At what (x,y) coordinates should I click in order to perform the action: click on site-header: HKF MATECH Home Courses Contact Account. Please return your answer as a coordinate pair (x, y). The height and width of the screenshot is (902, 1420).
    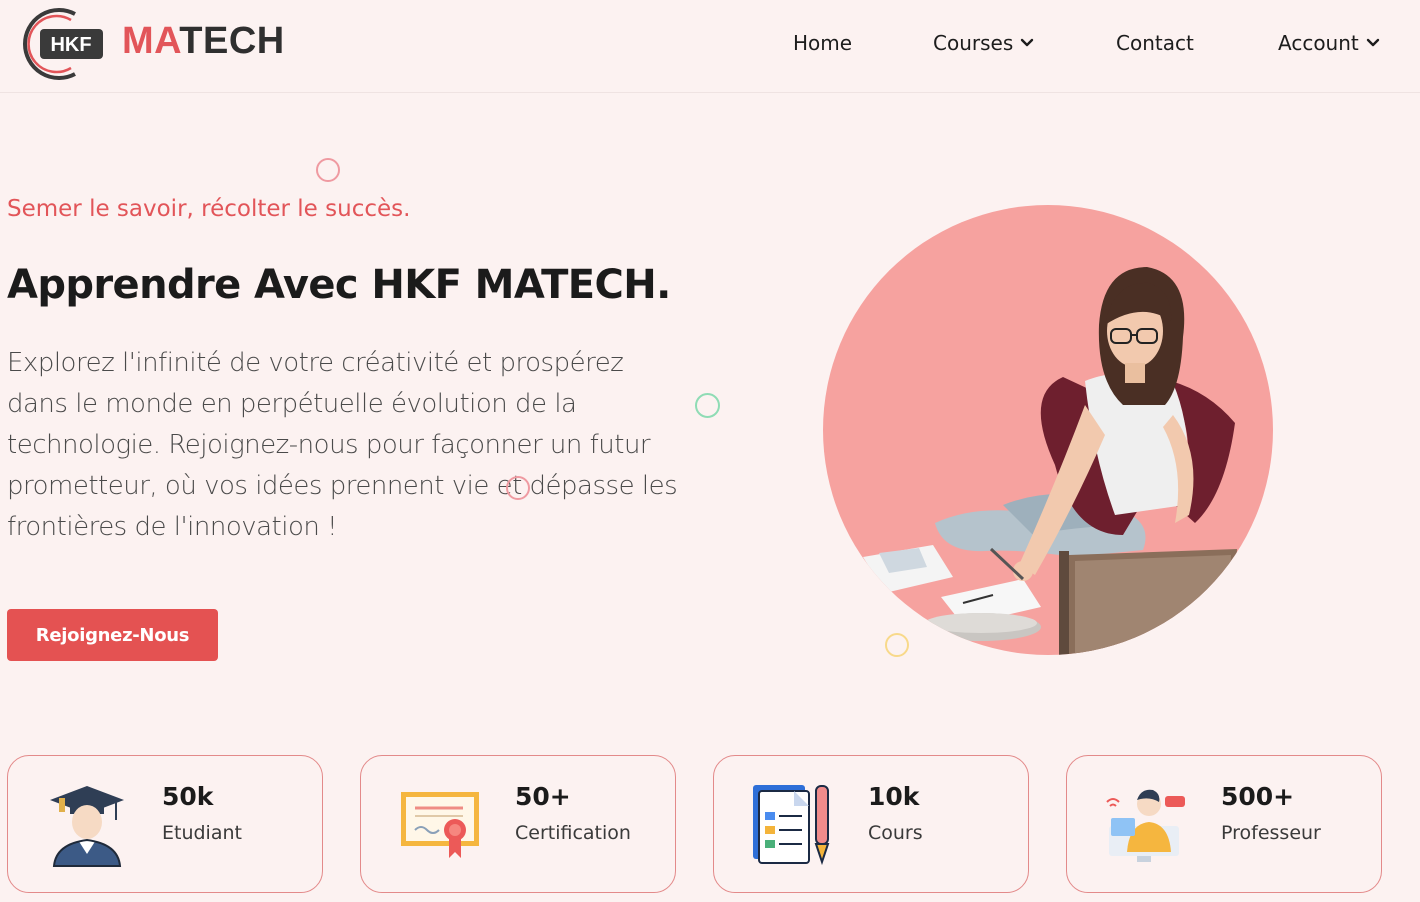
    Looking at the image, I should click on (710, 46).